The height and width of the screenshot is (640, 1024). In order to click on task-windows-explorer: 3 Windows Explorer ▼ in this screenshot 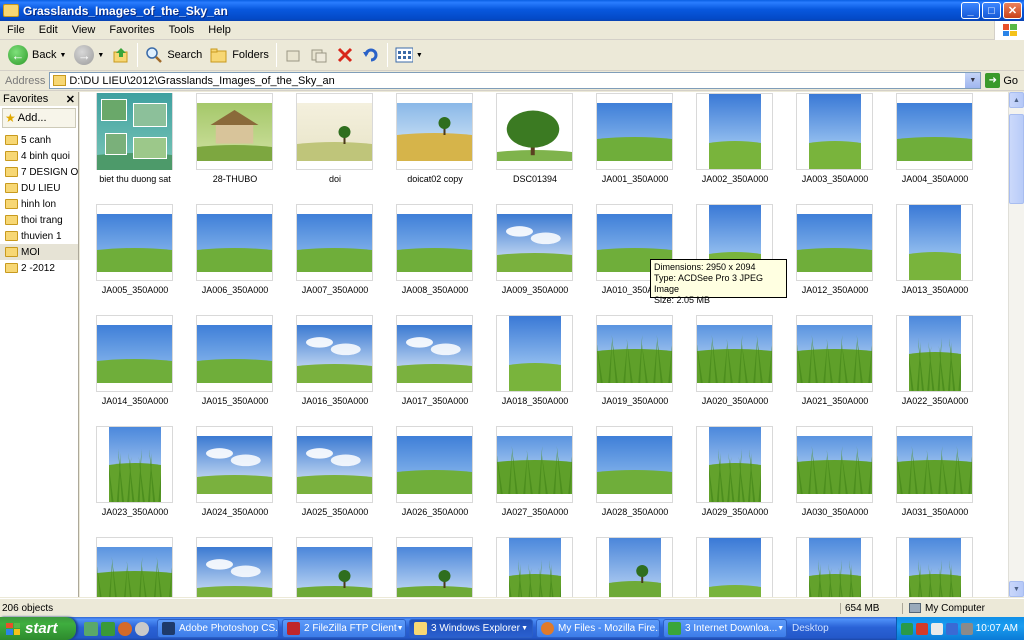, I will do `click(471, 628)`.